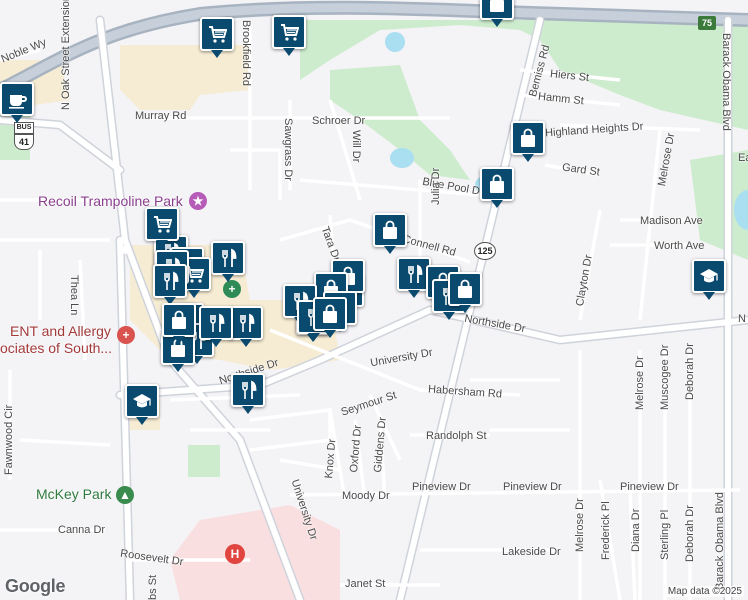 Image resolution: width=748 pixels, height=600 pixels. I want to click on bus-route-shield: BUS, so click(24, 128).